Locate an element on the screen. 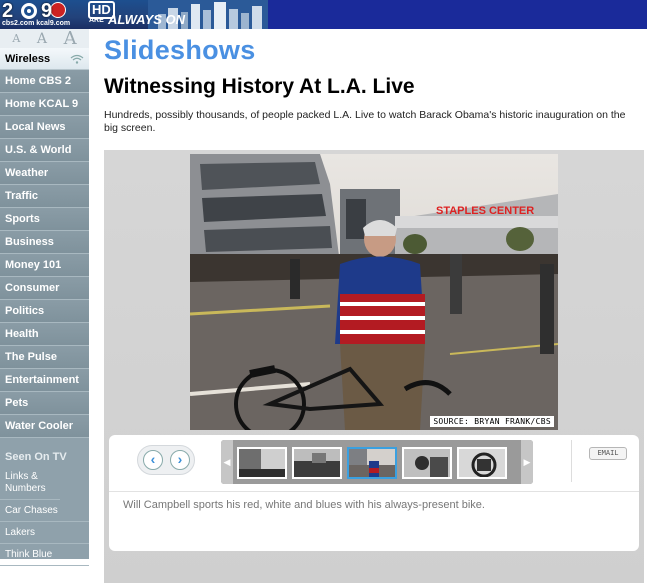 Image resolution: width=647 pixels, height=583 pixels. sidebar-item-water-cooler: Water Cooler is located at coordinates (44, 426).